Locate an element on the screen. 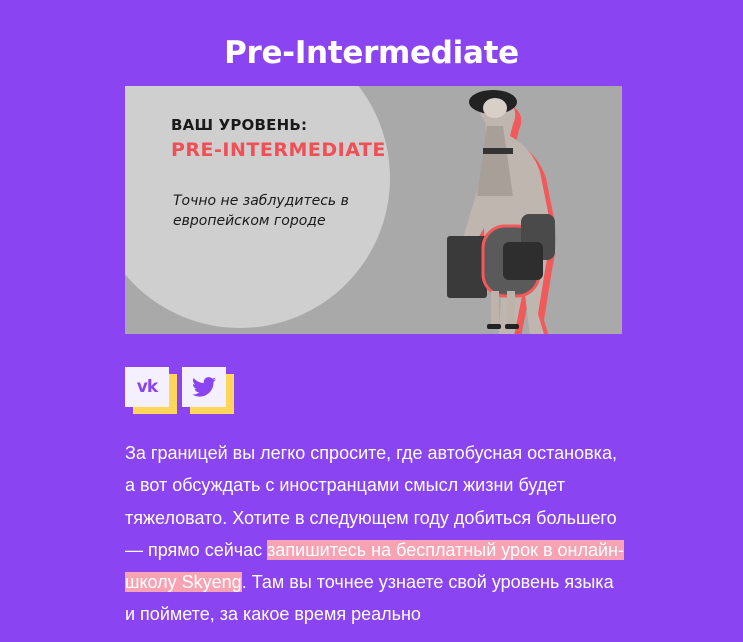  traveler-woman-illustration is located at coordinates (501, 212).